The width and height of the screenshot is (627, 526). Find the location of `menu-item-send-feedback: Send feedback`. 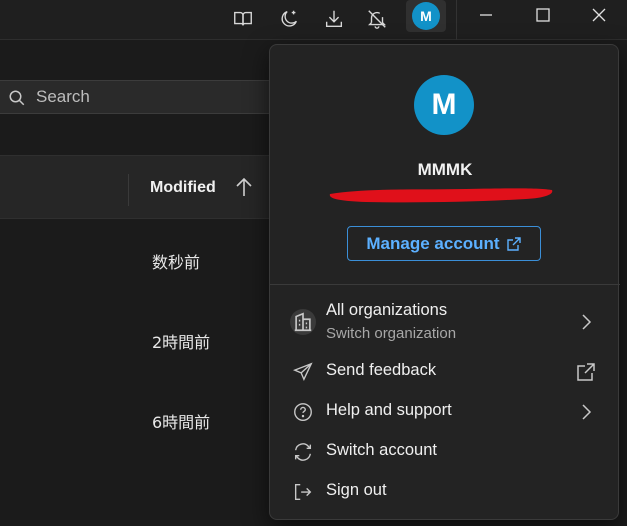

menu-item-send-feedback: Send feedback is located at coordinates (445, 372).